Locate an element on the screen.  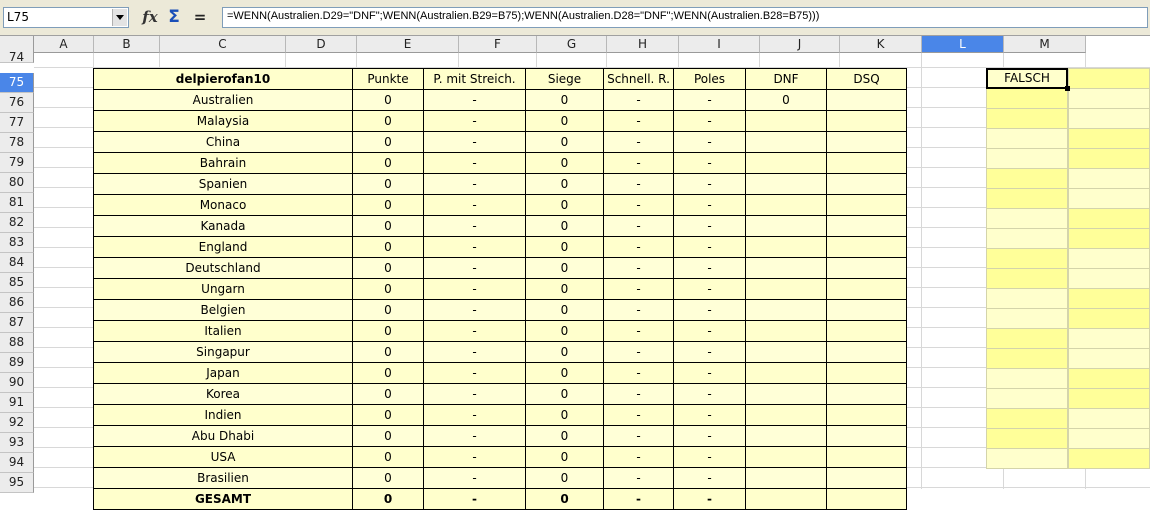
race-name-cell: Singapur is located at coordinates (223, 352).